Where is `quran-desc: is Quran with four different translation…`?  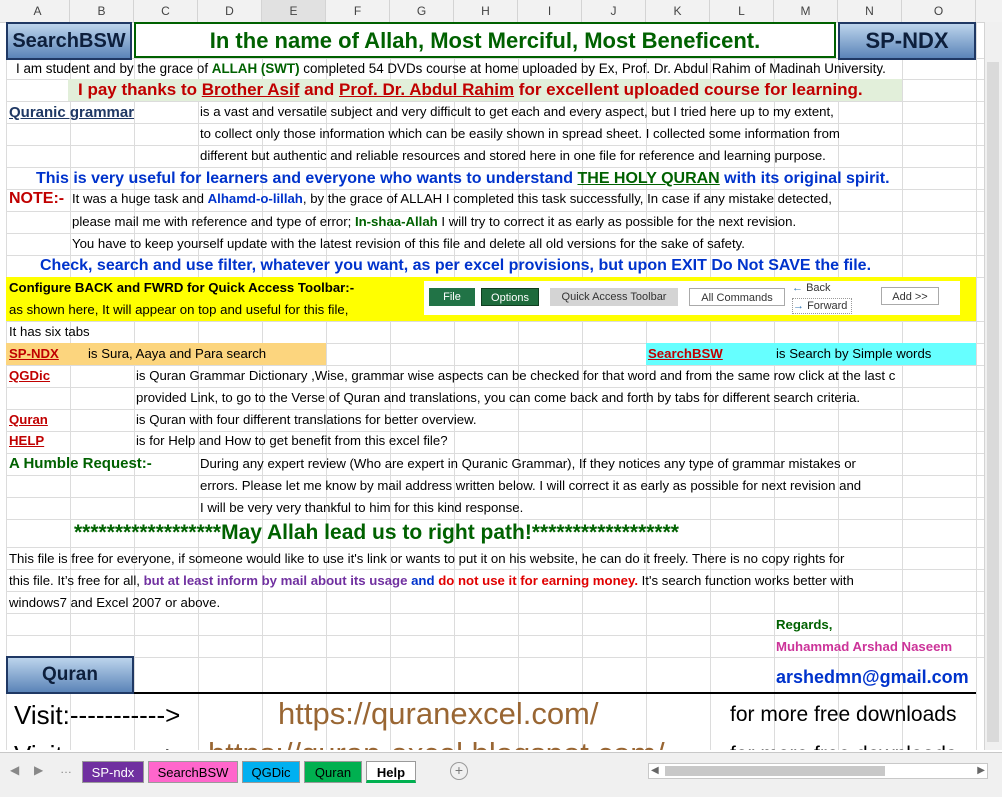
quran-desc: is Quran with four different translation… is located at coordinates (306, 419).